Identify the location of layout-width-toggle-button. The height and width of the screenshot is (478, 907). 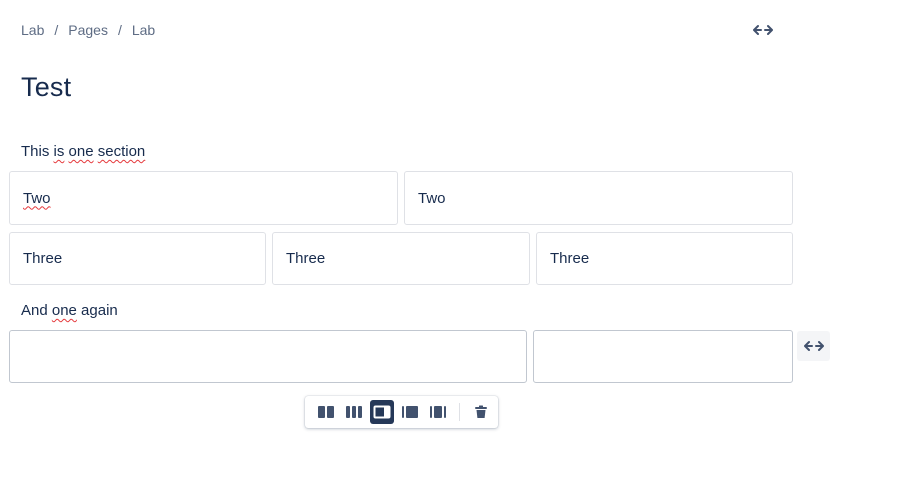
(813, 346).